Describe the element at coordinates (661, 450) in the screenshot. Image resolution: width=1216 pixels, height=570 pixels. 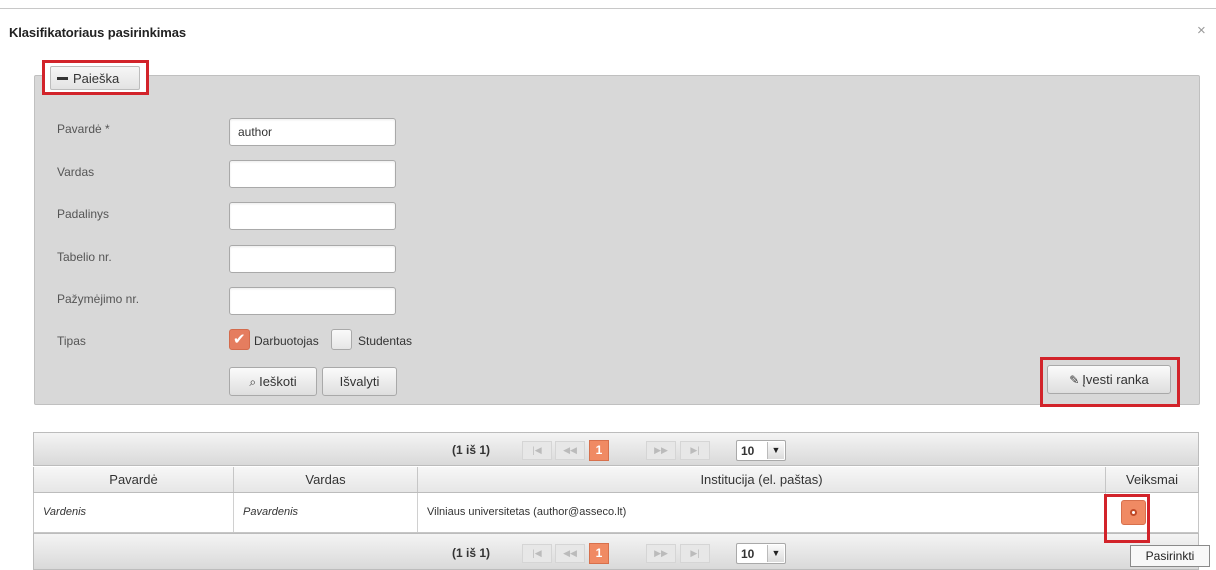
I see `next-page-button: ▶▶` at that location.